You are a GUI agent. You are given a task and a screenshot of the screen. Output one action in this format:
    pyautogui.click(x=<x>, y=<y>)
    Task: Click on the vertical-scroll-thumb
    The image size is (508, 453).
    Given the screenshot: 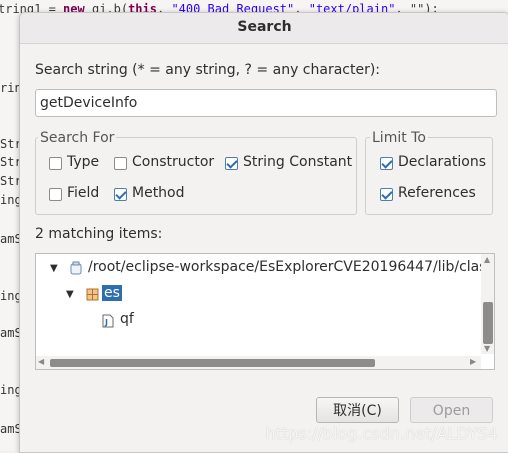 What is the action you would take?
    pyautogui.click(x=488, y=323)
    